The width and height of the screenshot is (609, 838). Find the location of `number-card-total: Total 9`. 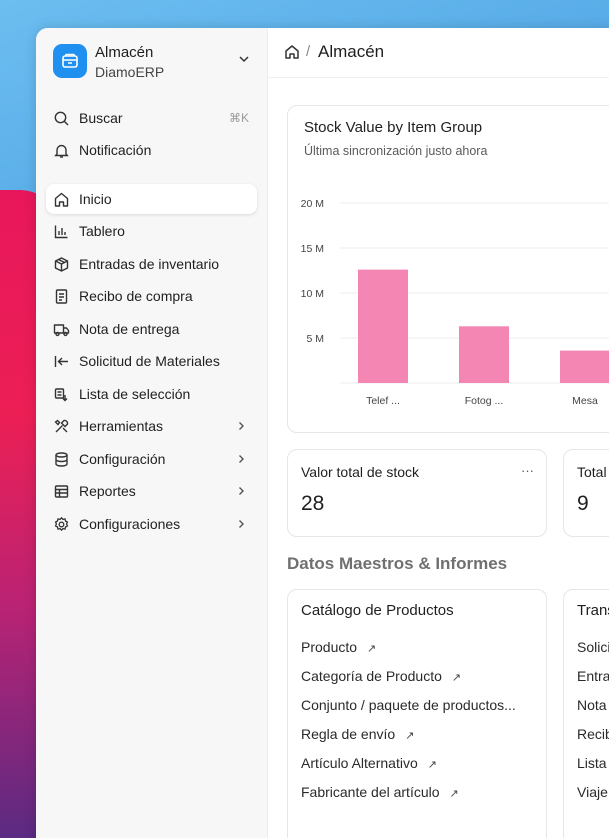

number-card-total: Total 9 is located at coordinates (586, 493).